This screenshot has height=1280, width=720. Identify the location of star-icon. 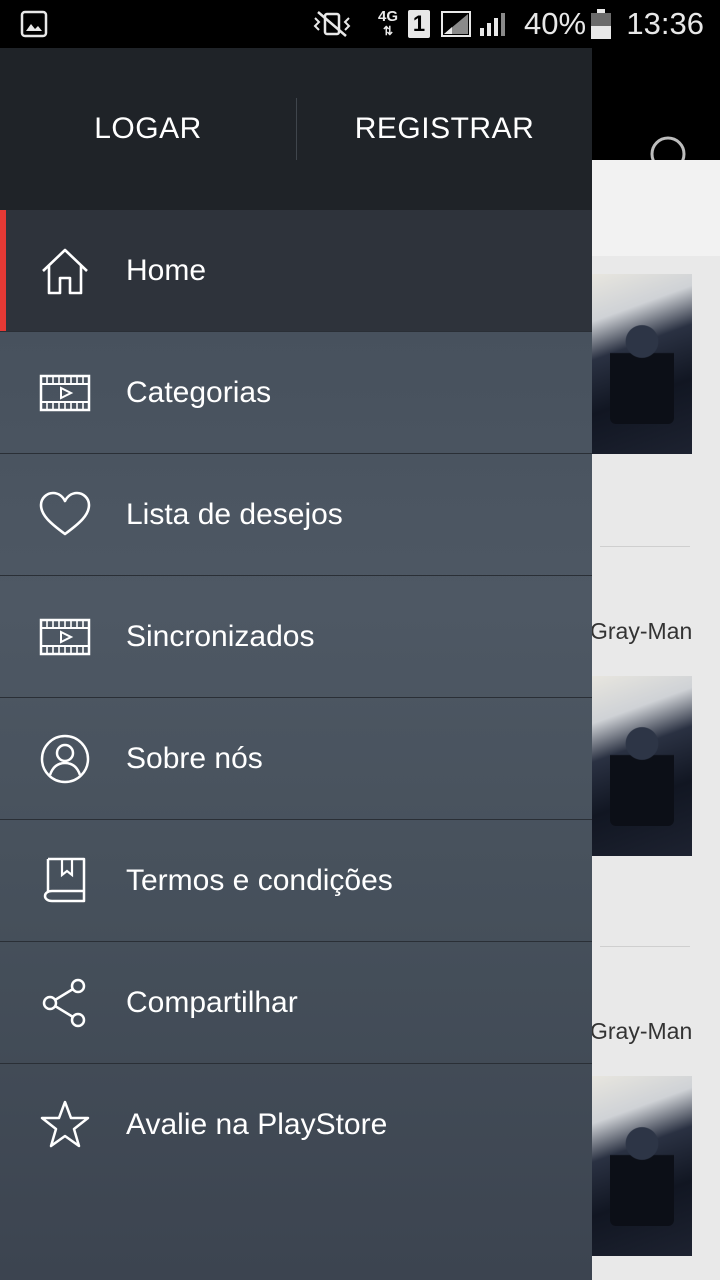
(65, 1125).